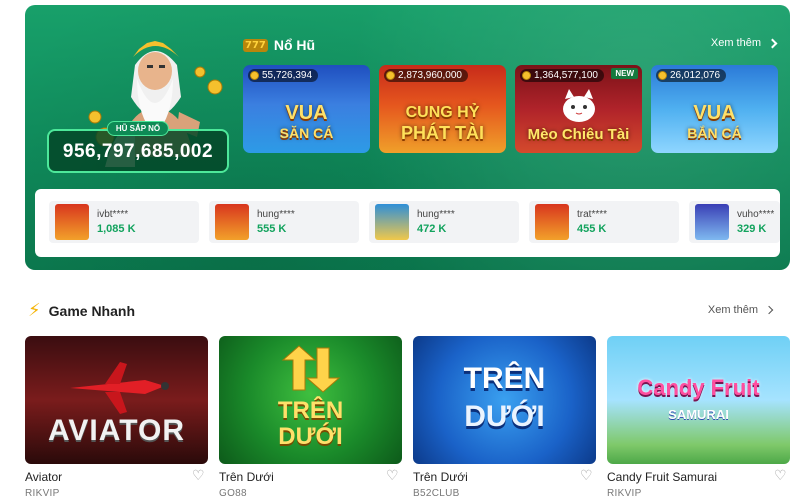 The width and height of the screenshot is (800, 500). I want to click on new-badge: NEW, so click(624, 73).